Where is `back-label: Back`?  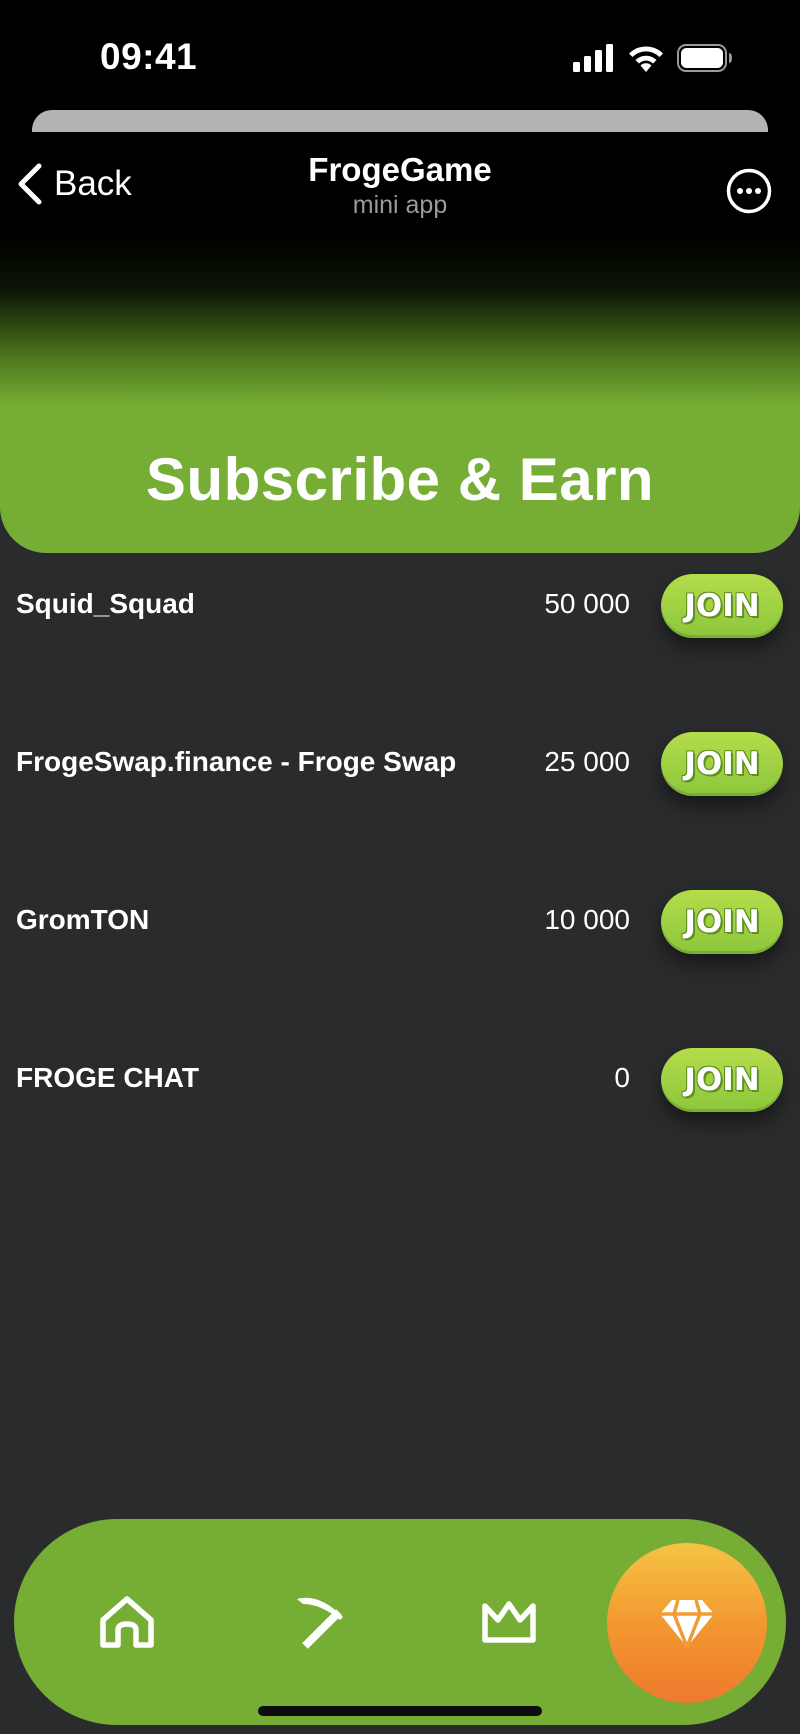 back-label: Back is located at coordinates (93, 183).